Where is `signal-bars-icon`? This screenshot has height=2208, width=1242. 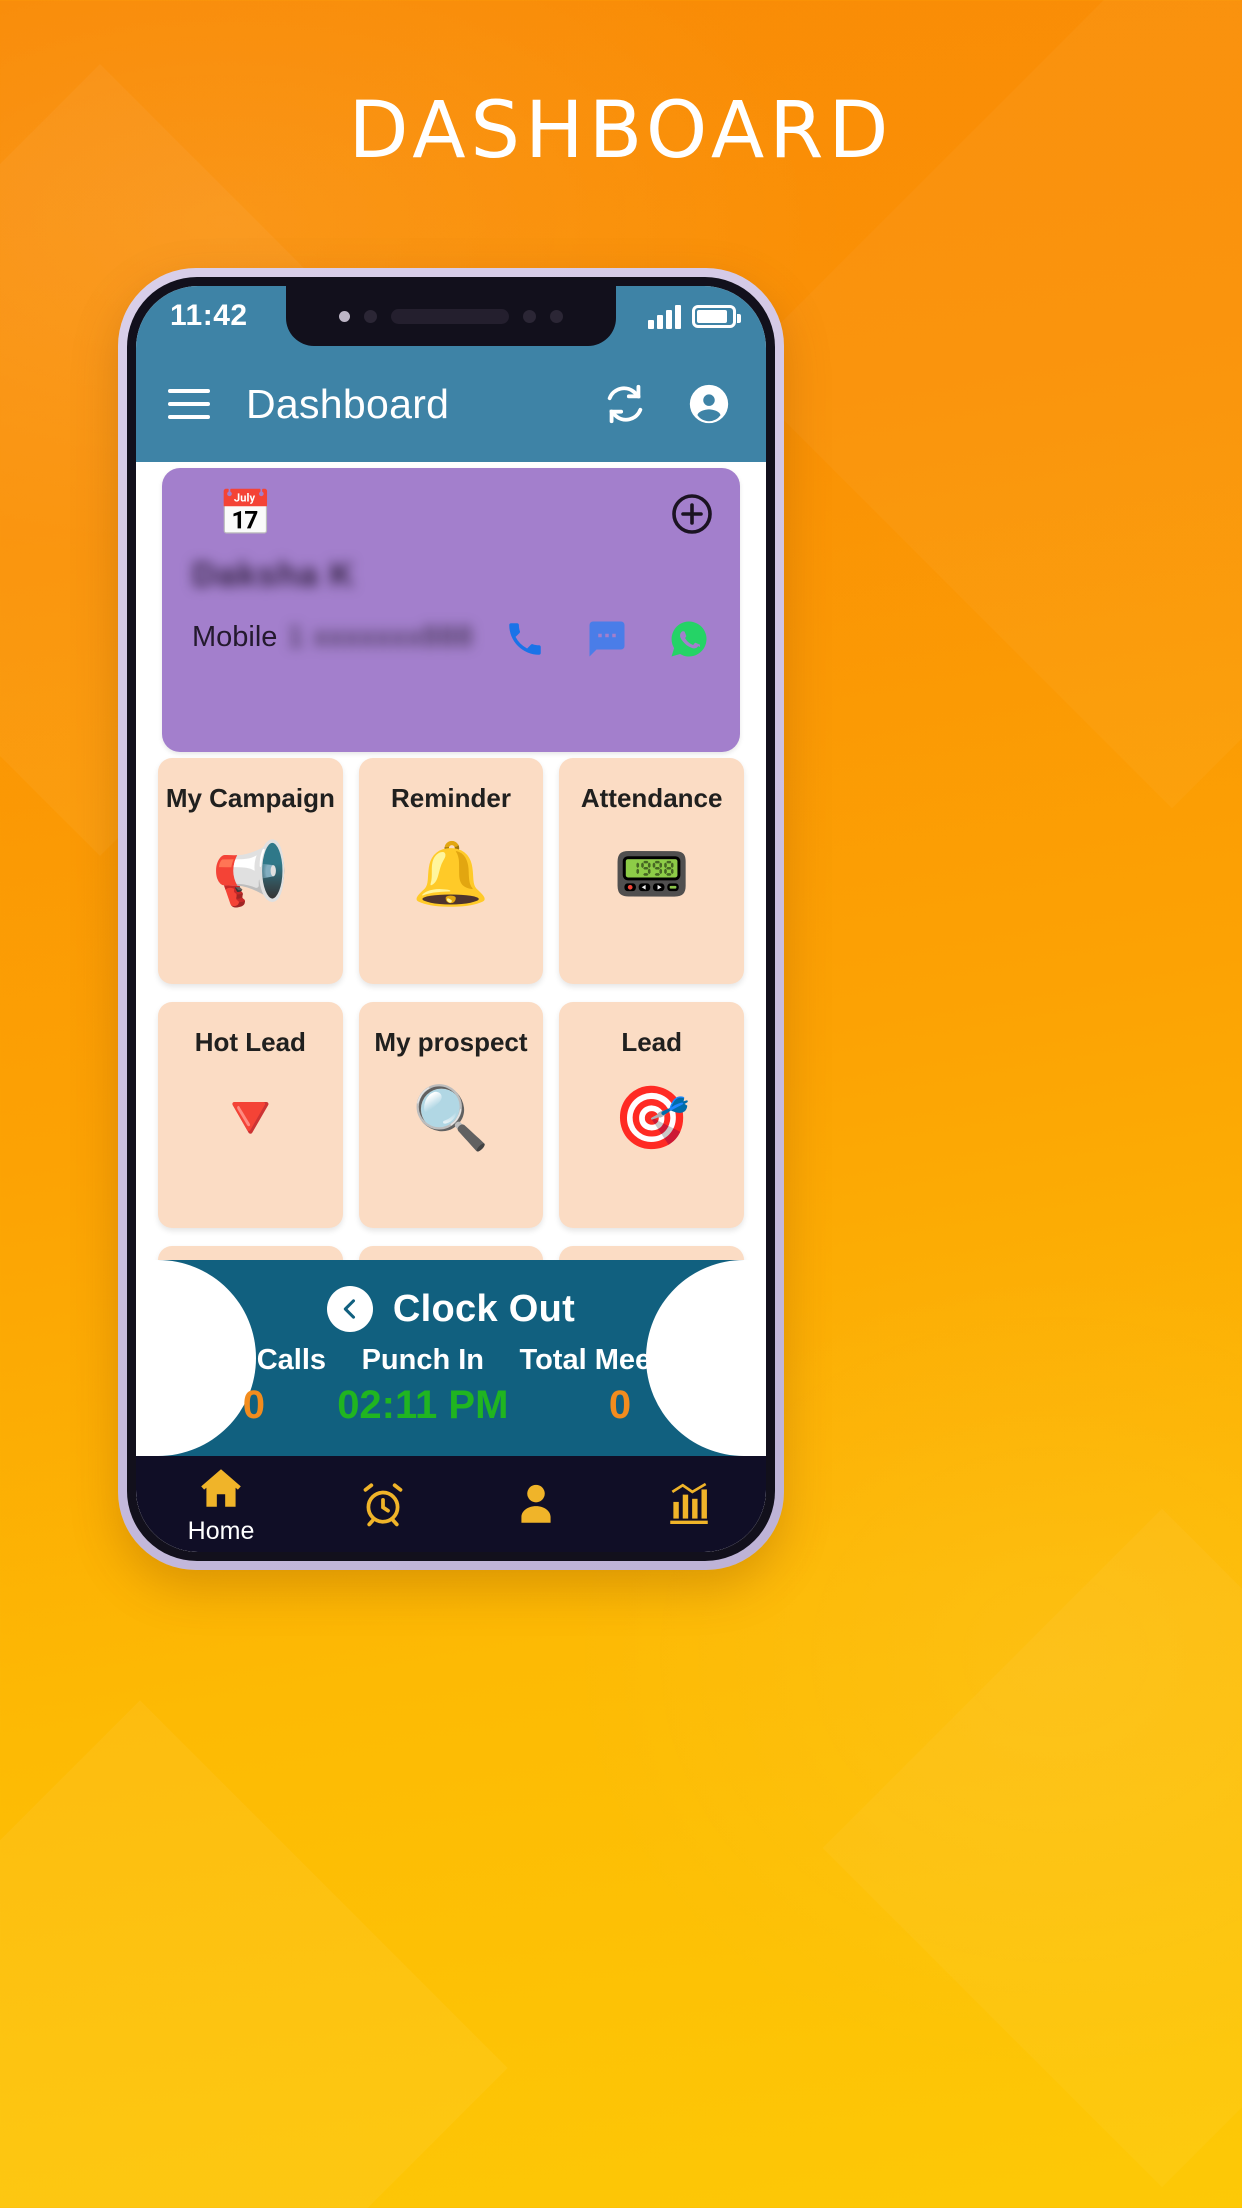
signal-bars-icon is located at coordinates (664, 316).